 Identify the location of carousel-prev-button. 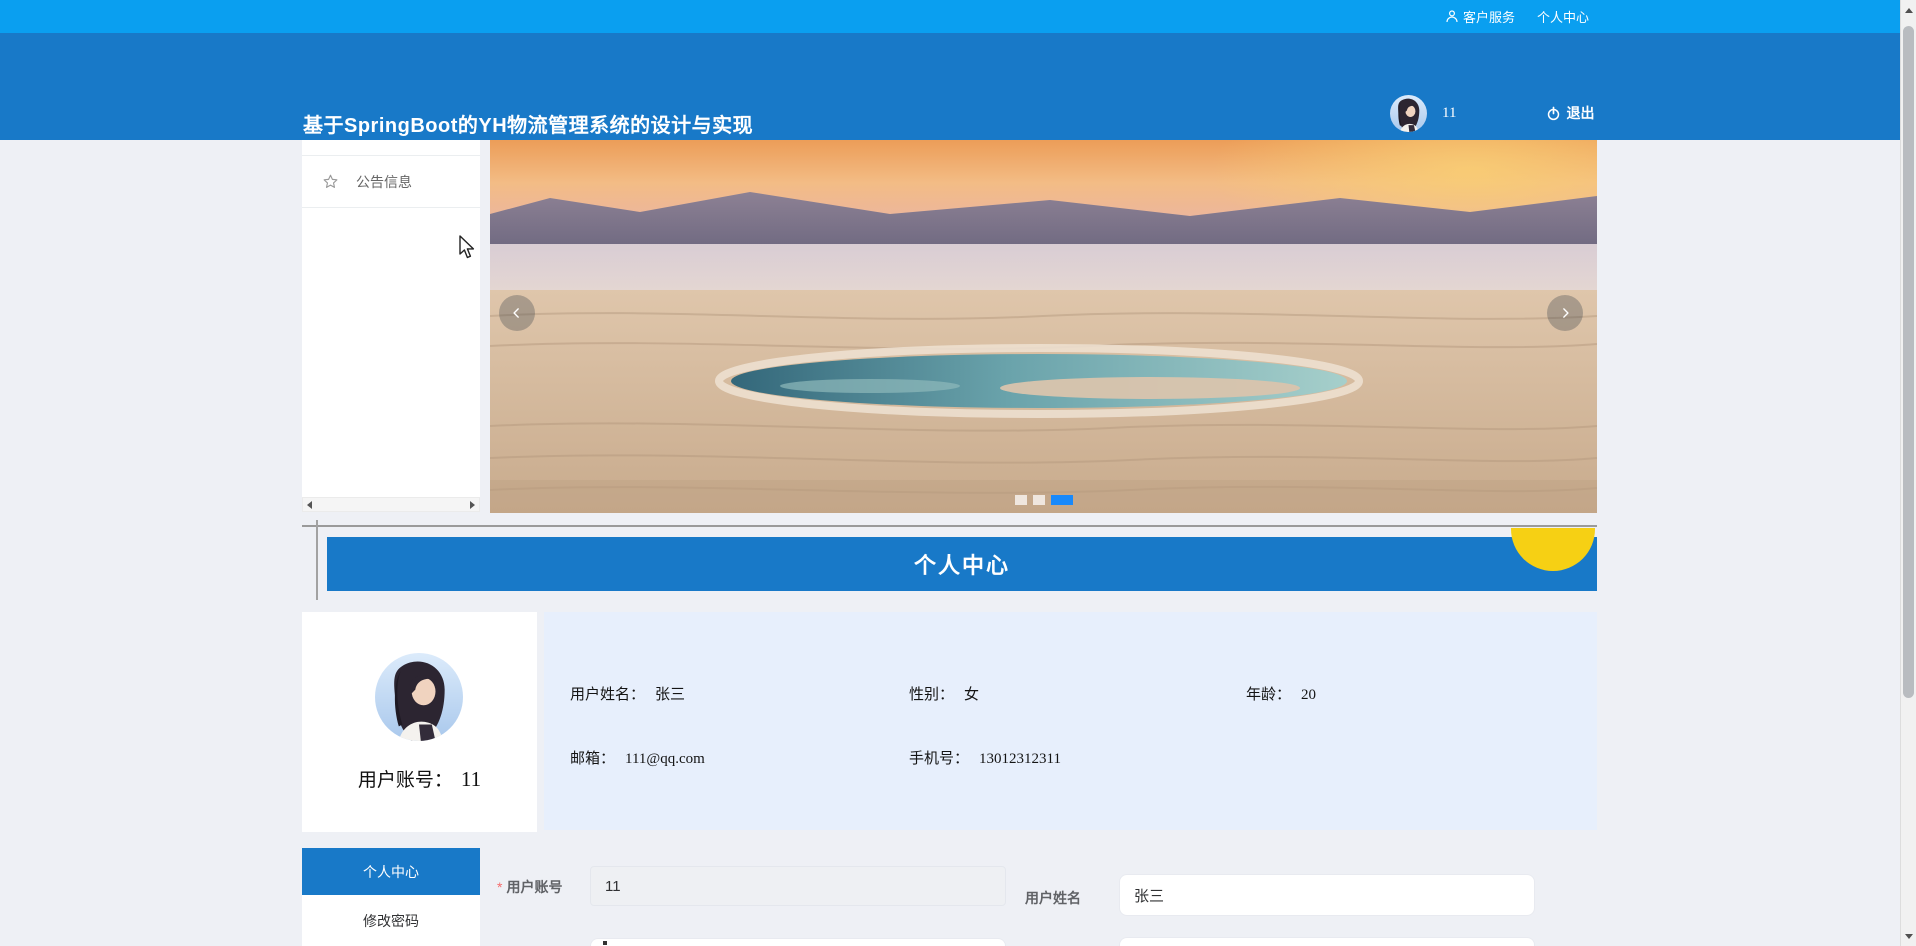
(517, 313).